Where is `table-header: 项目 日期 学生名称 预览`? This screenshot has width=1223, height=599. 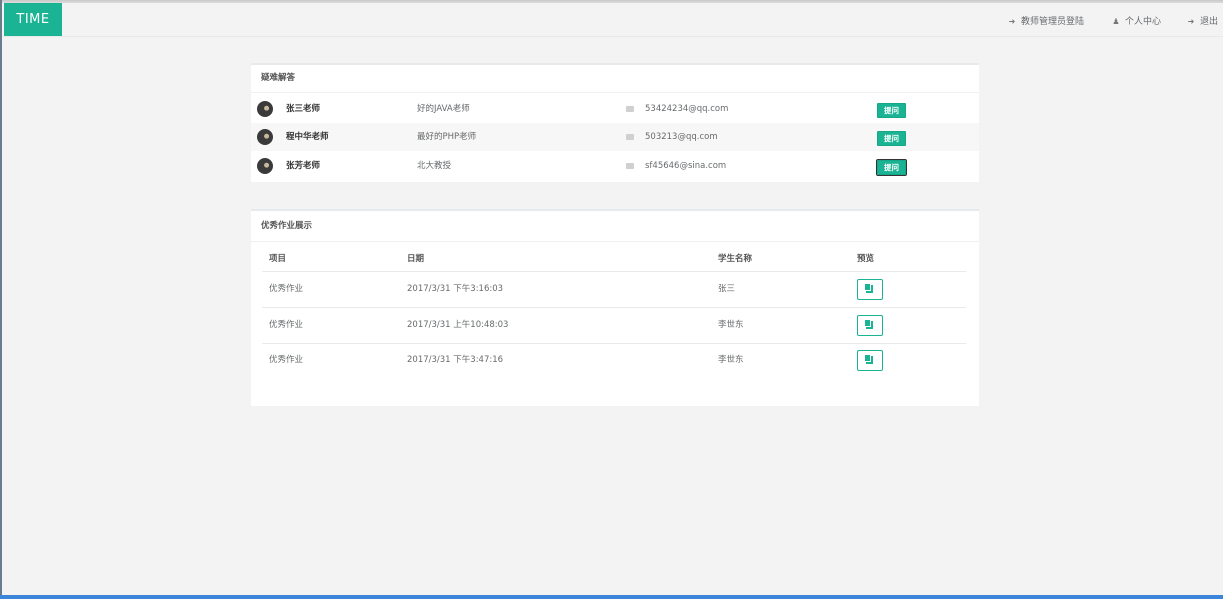 table-header: 项目 日期 学生名称 预览 is located at coordinates (614, 259).